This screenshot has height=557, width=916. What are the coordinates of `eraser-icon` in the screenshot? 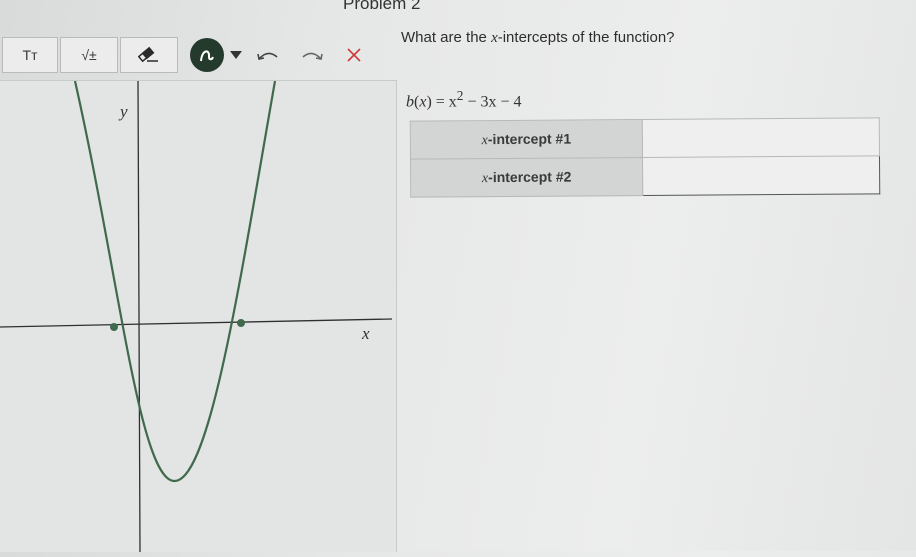 It's located at (148, 54).